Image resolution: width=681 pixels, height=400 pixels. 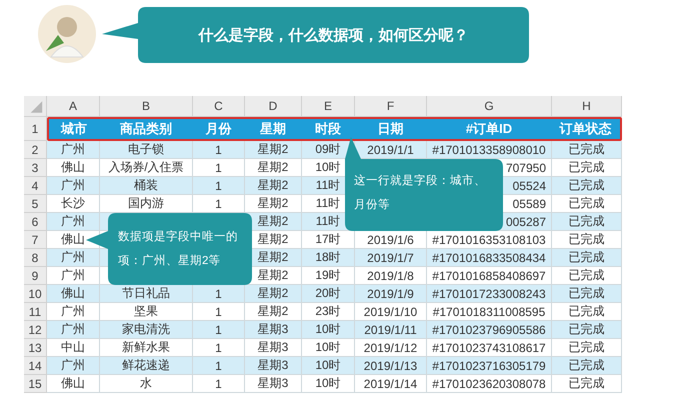 What do you see at coordinates (35, 312) in the screenshot?
I see `row-header: 11` at bounding box center [35, 312].